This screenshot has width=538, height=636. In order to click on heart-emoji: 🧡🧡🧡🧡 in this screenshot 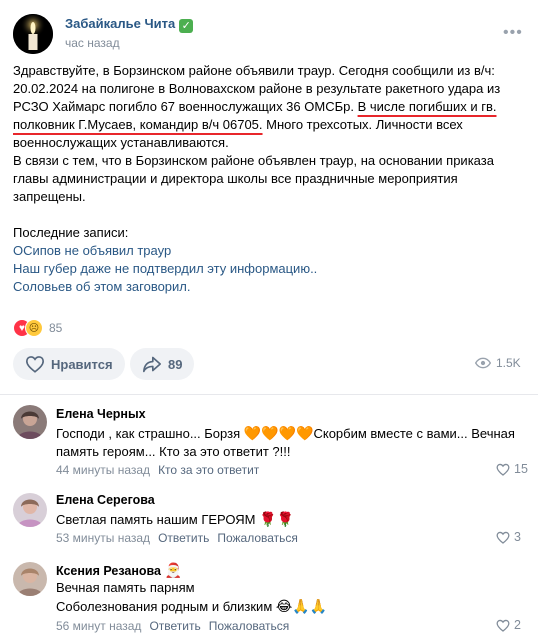, I will do `click(278, 433)`.